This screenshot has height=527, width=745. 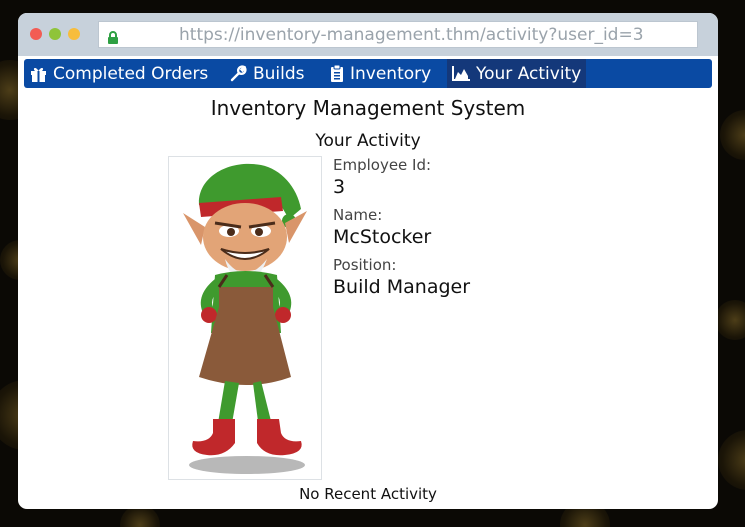 What do you see at coordinates (402, 287) in the screenshot?
I see `position-value: Build Manager` at bounding box center [402, 287].